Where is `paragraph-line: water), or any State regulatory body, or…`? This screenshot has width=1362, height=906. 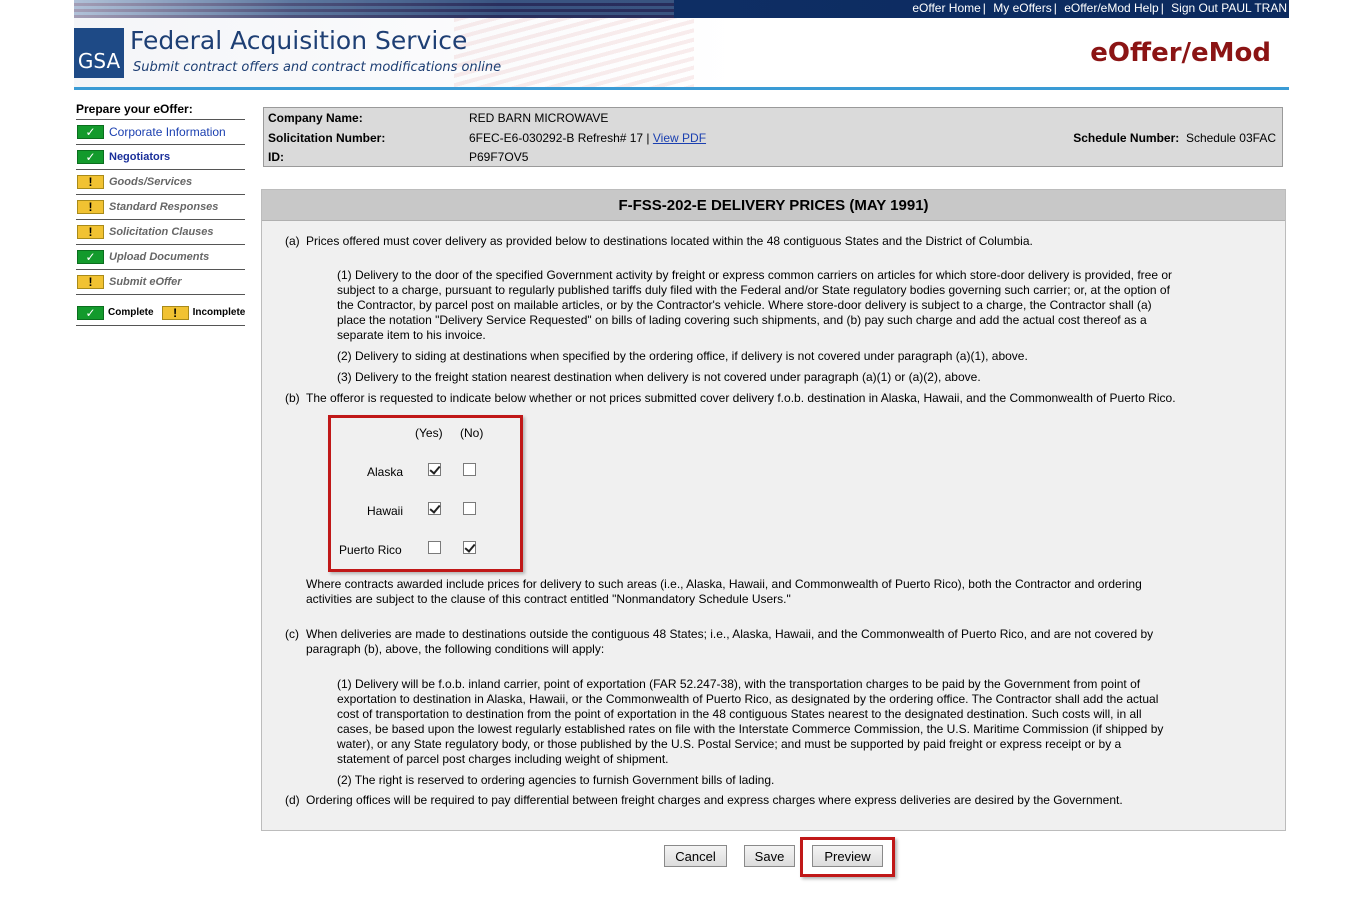
paragraph-line: water), or any State regulatory body, or… is located at coordinates (729, 744).